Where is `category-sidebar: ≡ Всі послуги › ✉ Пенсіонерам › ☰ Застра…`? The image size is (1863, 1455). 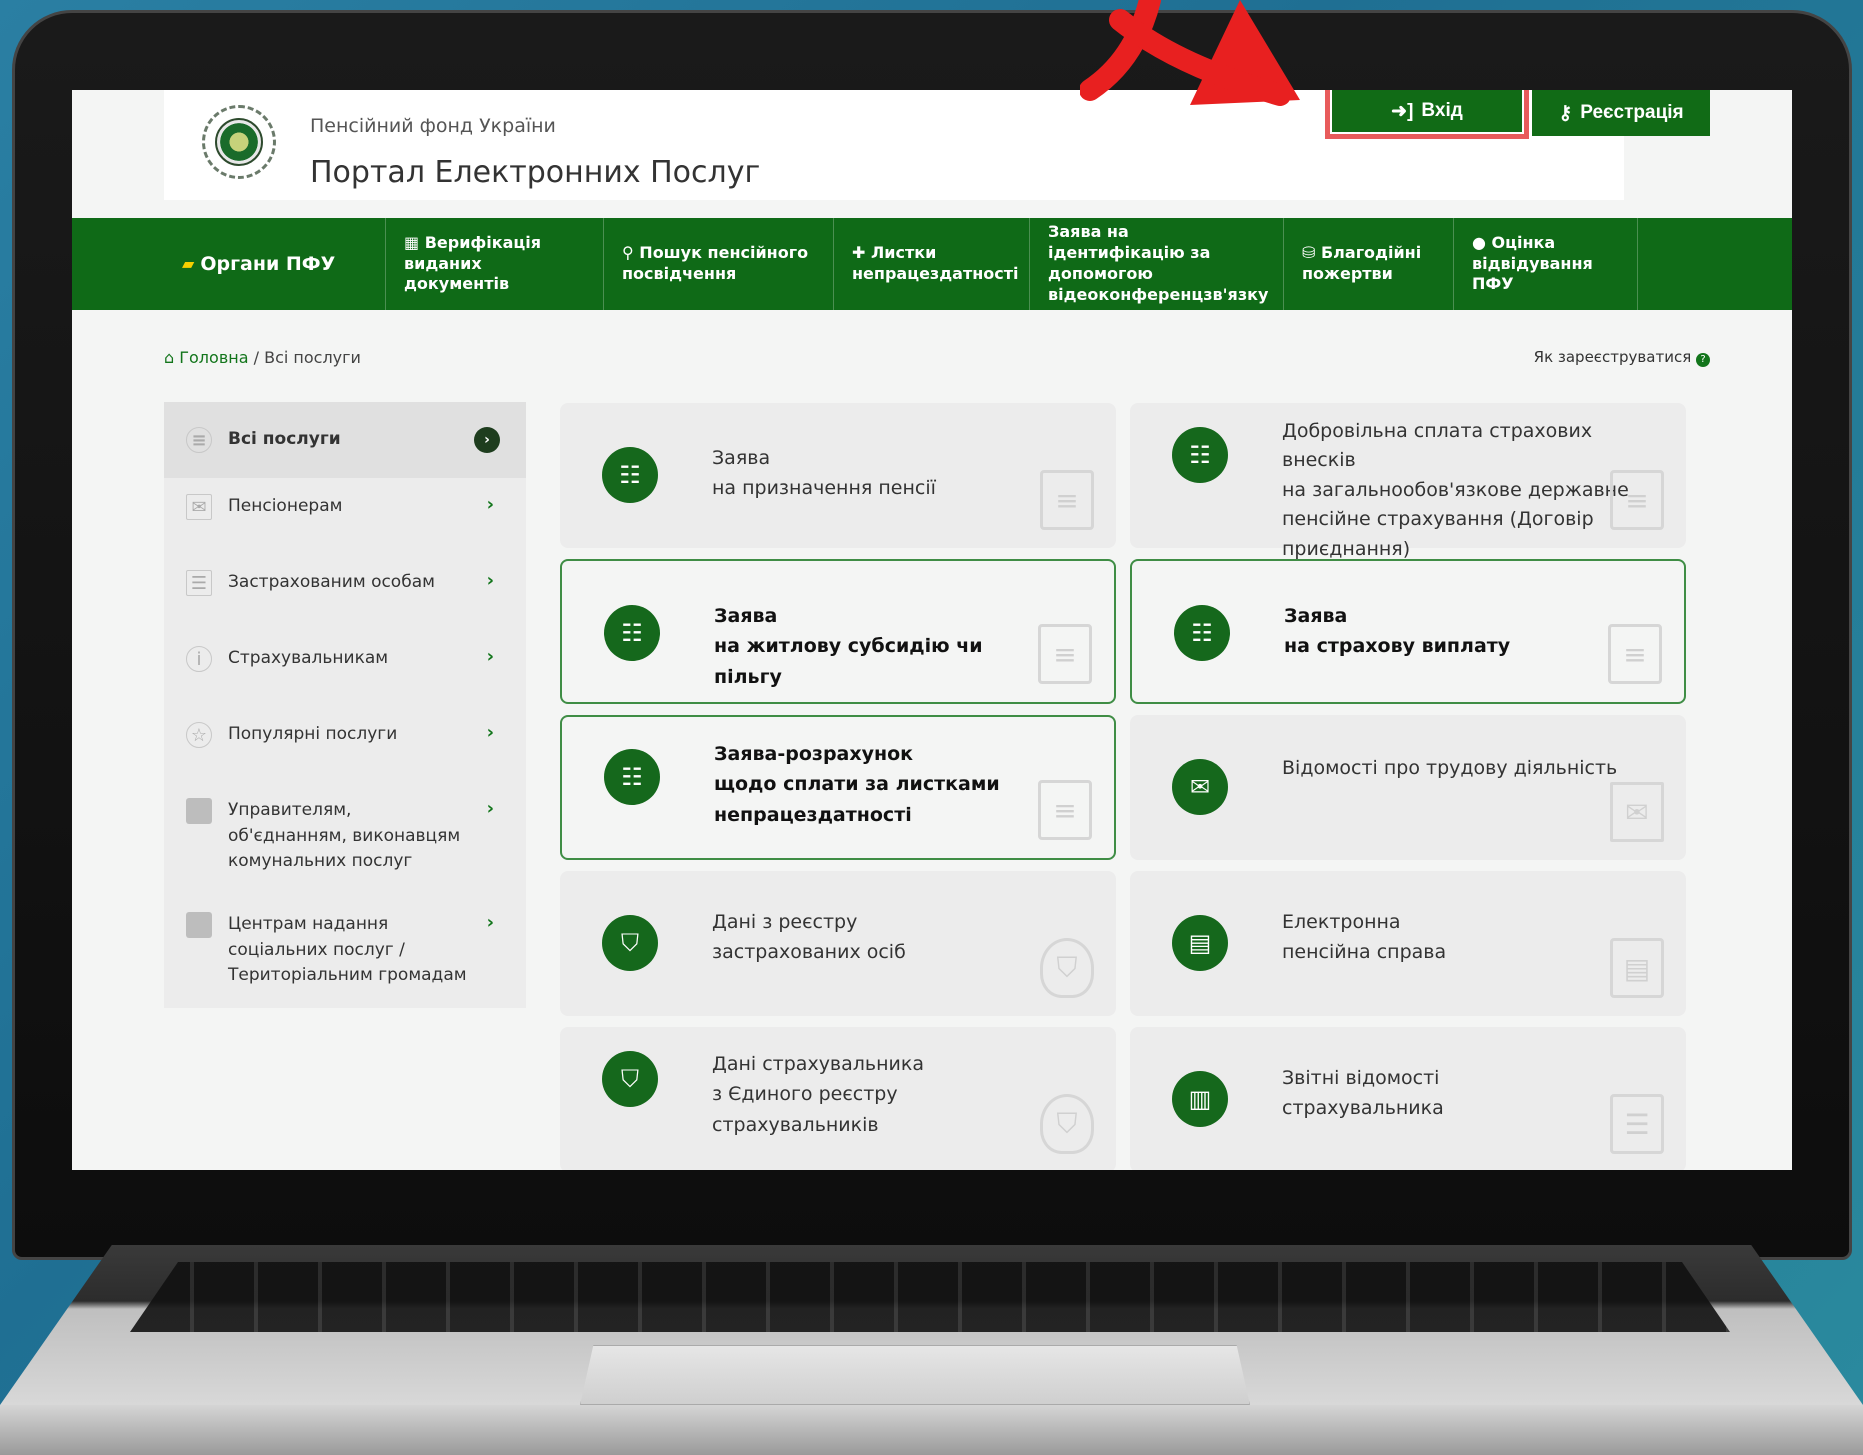
category-sidebar: ≡ Всі послуги › ✉ Пенсіонерам › ☰ Застра… is located at coordinates (345, 705).